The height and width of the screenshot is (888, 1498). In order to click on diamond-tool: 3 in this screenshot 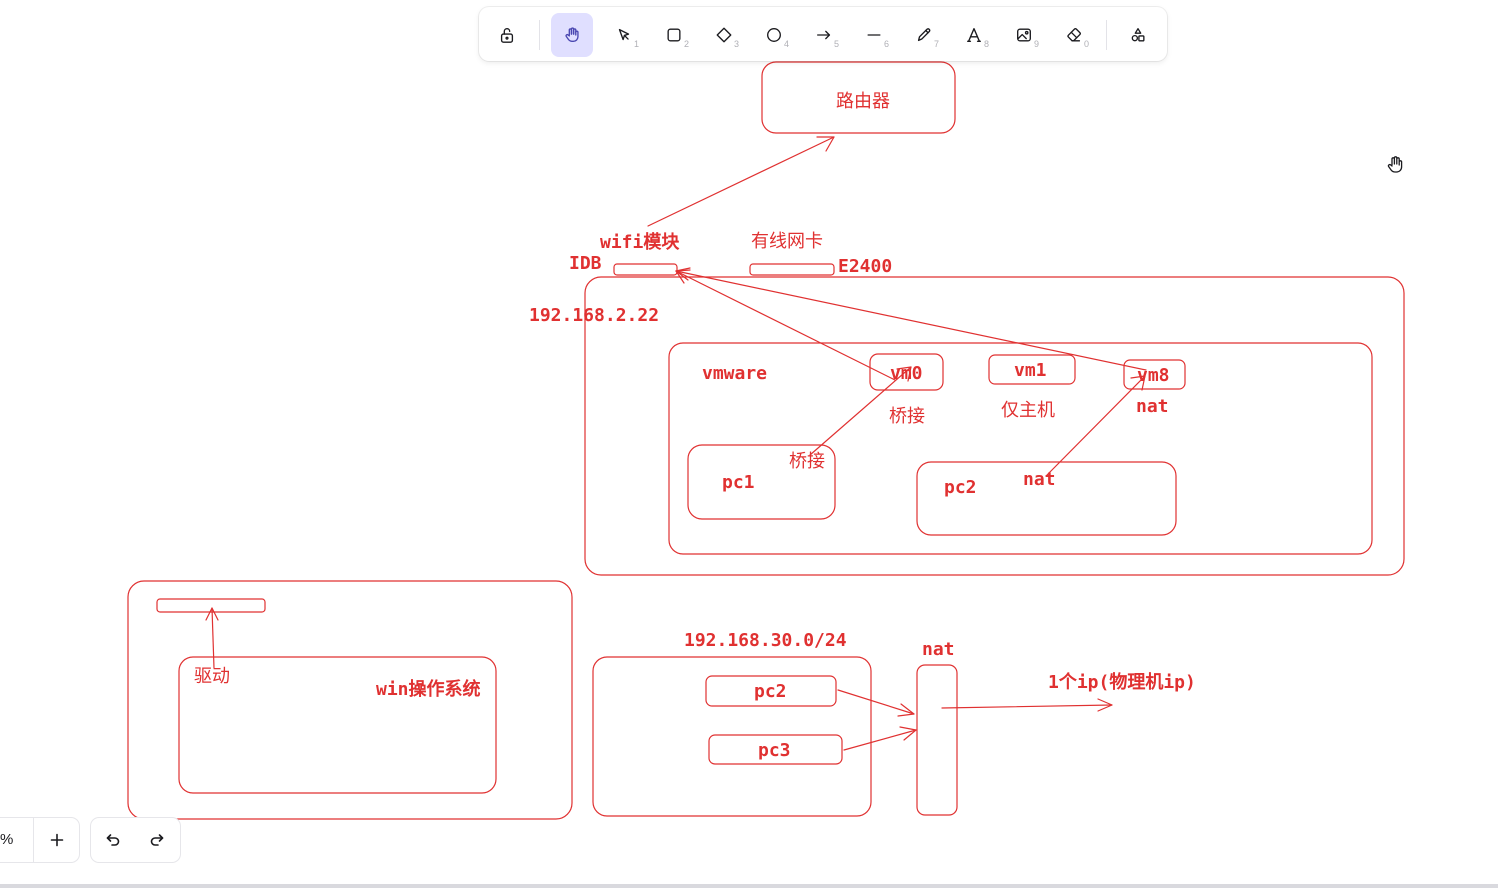, I will do `click(724, 35)`.